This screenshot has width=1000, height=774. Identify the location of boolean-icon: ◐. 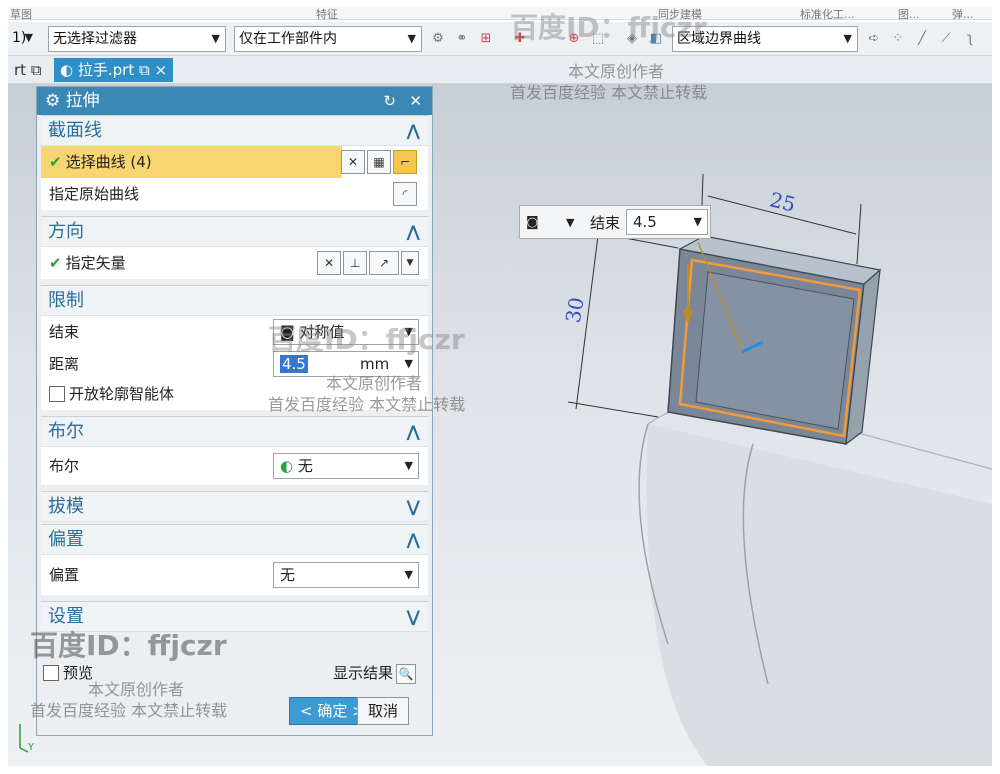
(287, 466).